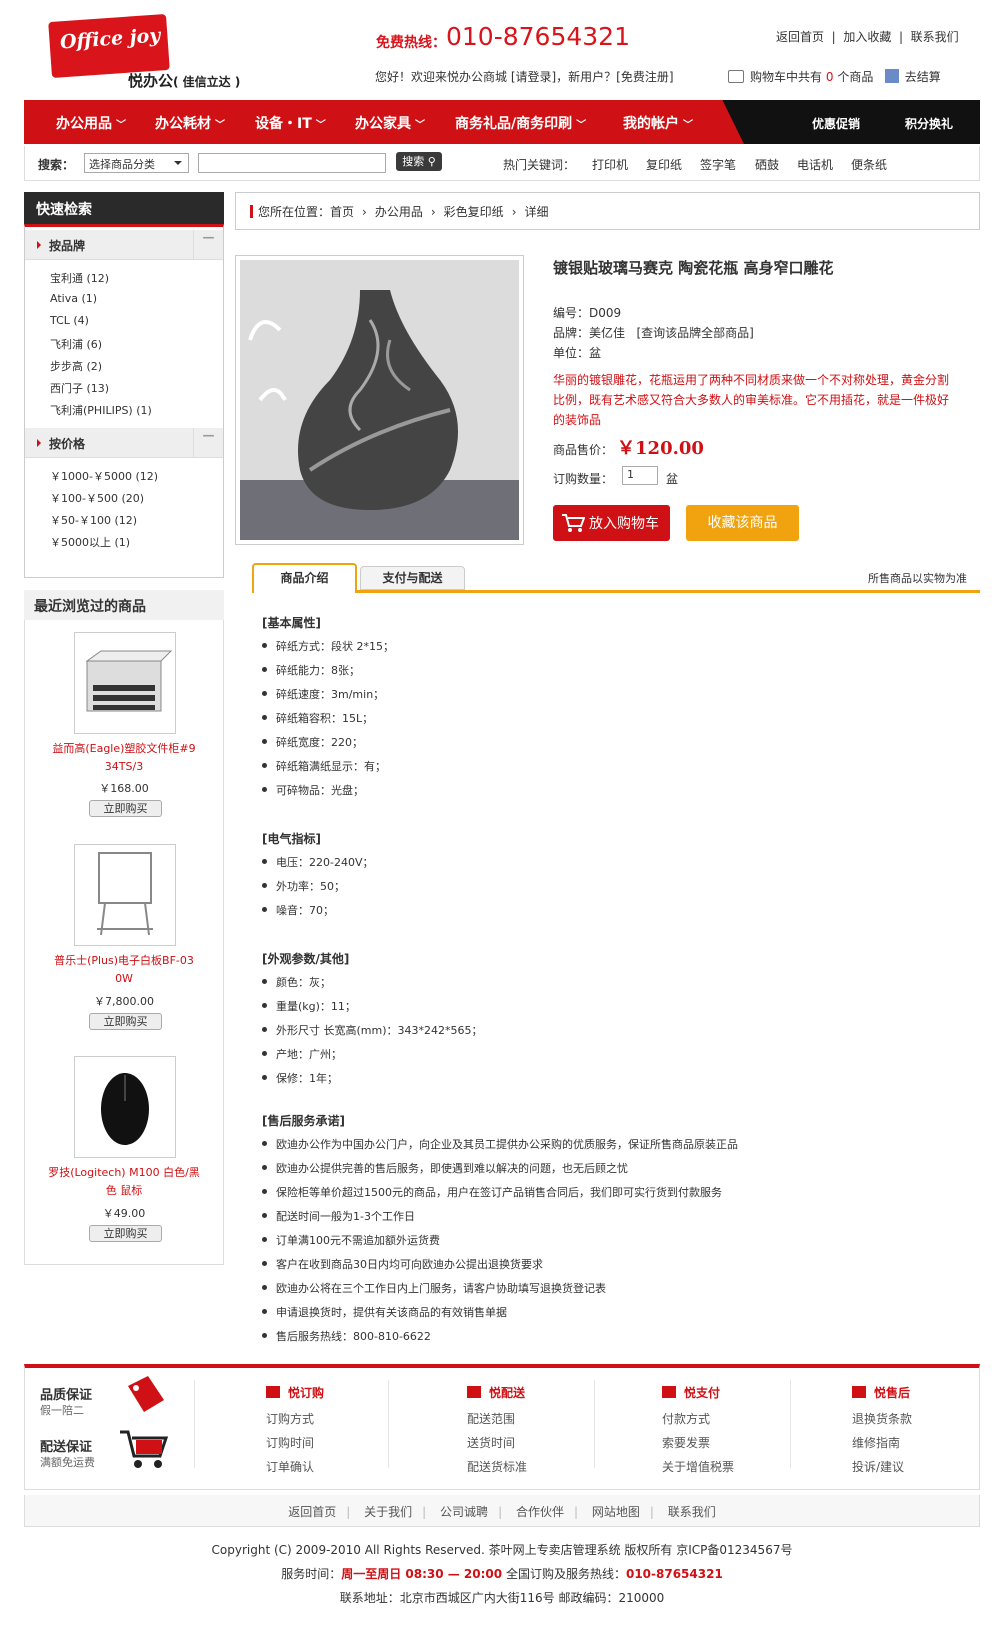 Image resolution: width=1004 pixels, height=1644 pixels. I want to click on footer-nav-jobs: 公司诚聘, so click(464, 1512).